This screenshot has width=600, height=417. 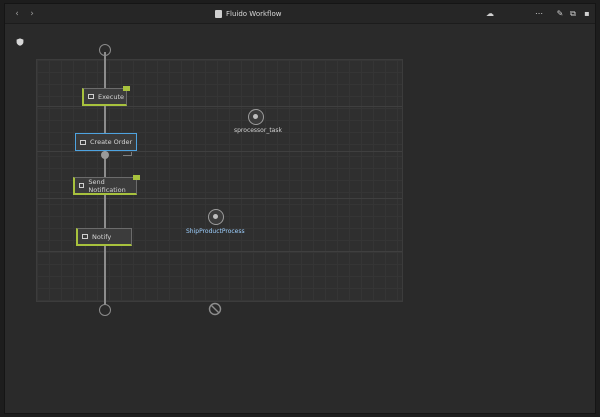 I want to click on workflow-node-send-notification: Send Notification, so click(x=106, y=185).